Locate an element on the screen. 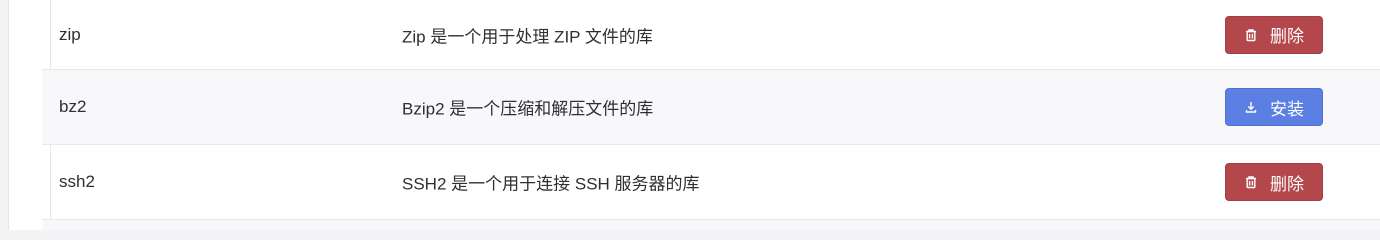 This screenshot has width=1380, height=240. left-gutter is located at coordinates (4, 115).